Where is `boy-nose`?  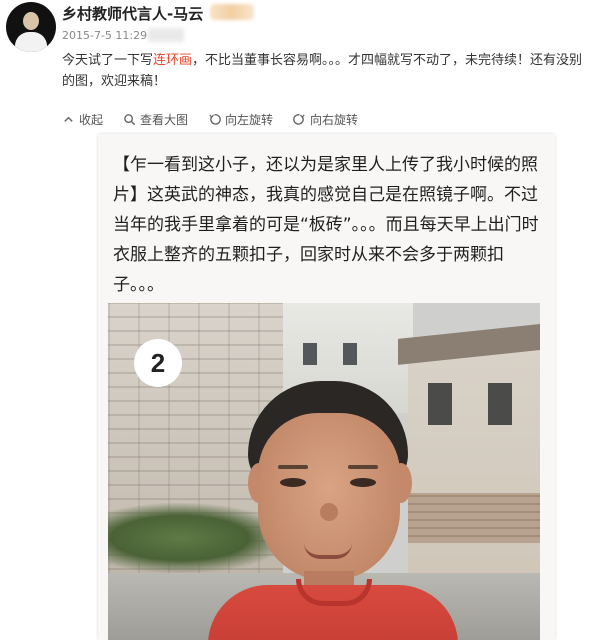 boy-nose is located at coordinates (329, 512).